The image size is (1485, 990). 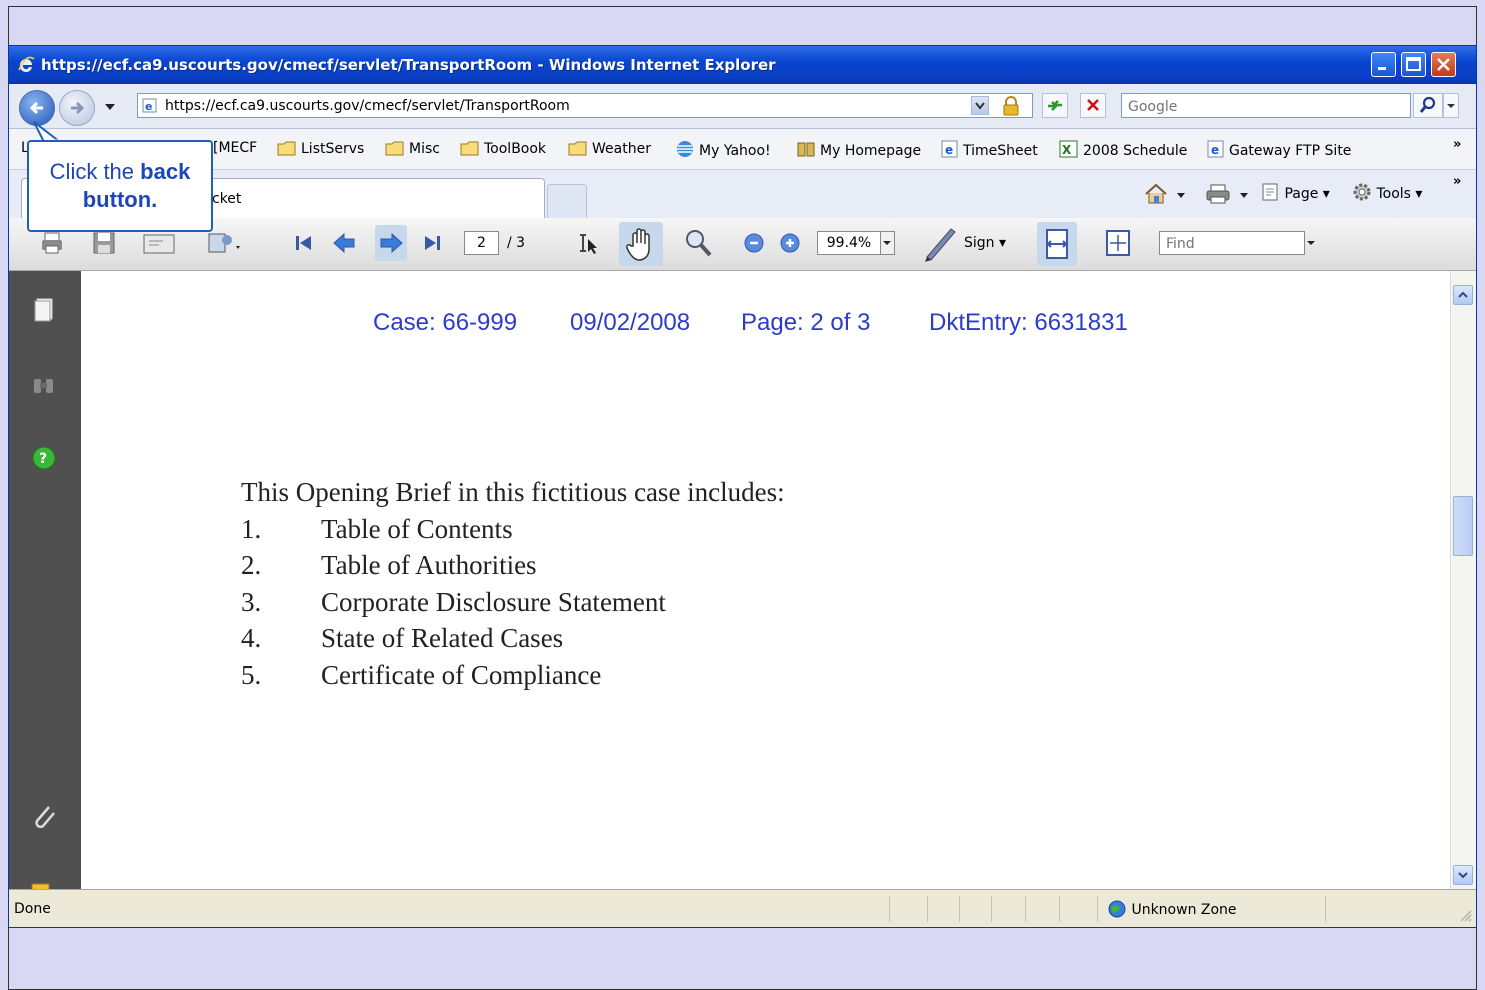 I want to click on lock-icon, so click(x=1011, y=106).